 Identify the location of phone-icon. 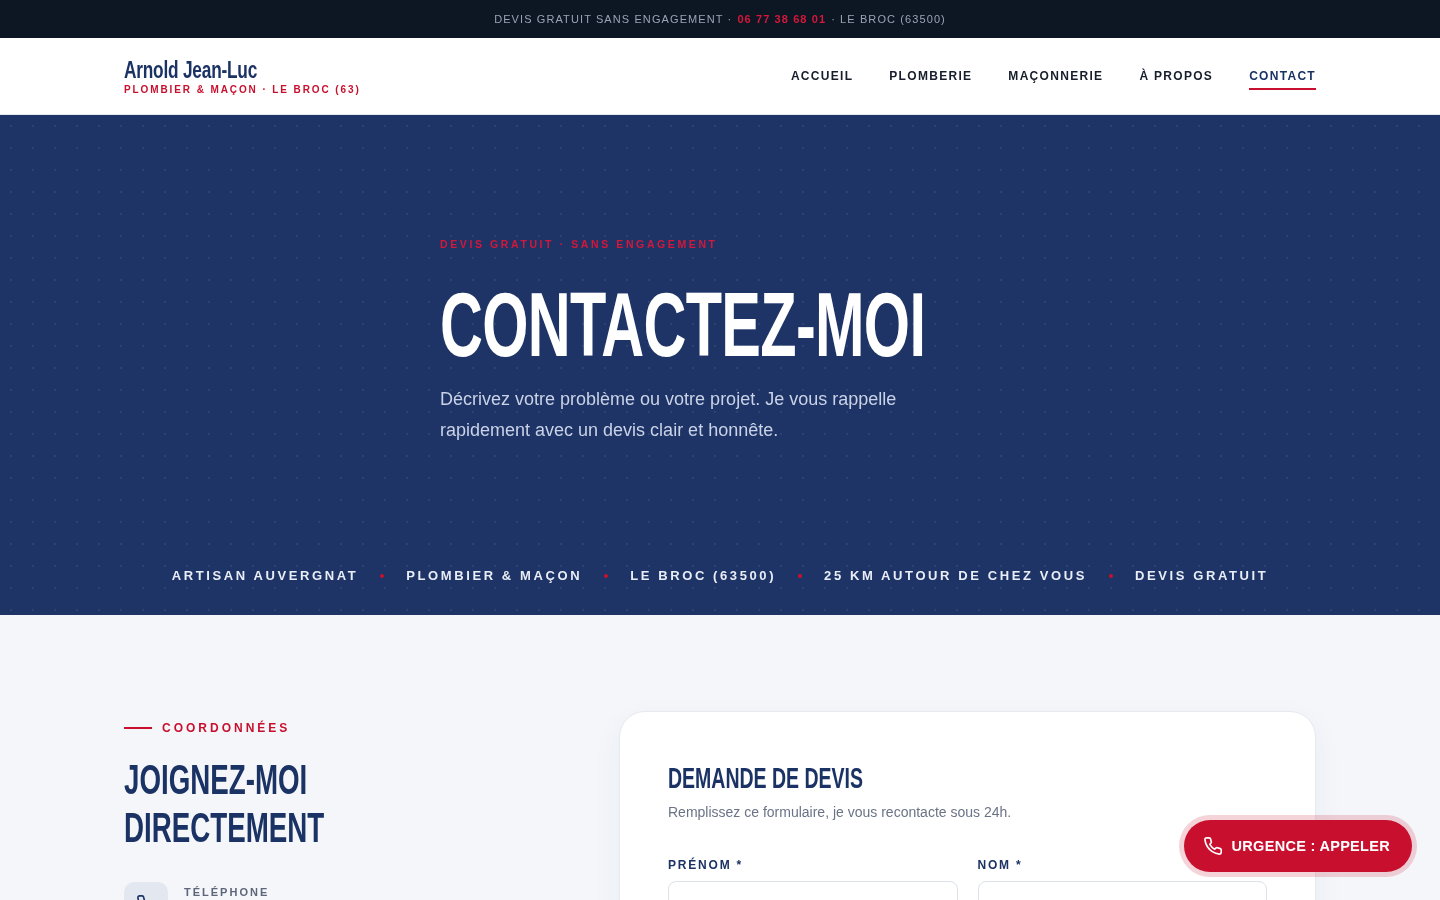
(1212, 846).